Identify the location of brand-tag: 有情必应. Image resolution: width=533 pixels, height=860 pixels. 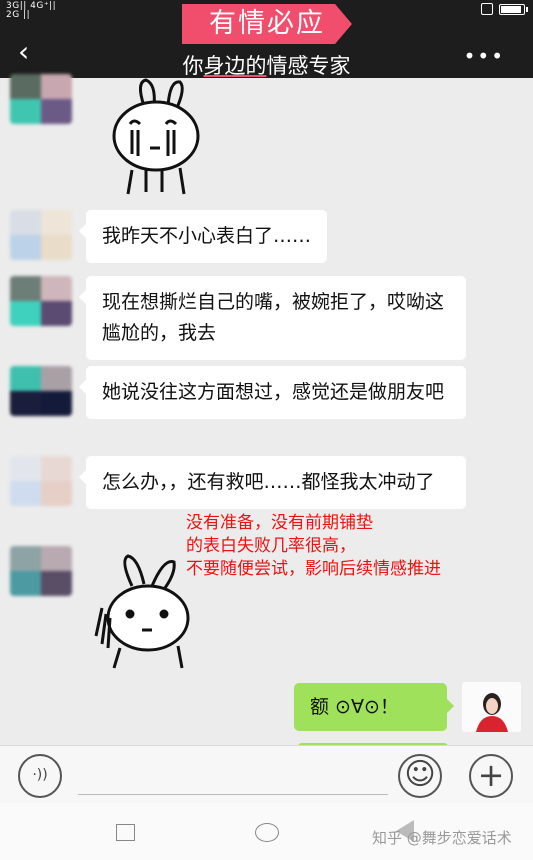
(267, 24).